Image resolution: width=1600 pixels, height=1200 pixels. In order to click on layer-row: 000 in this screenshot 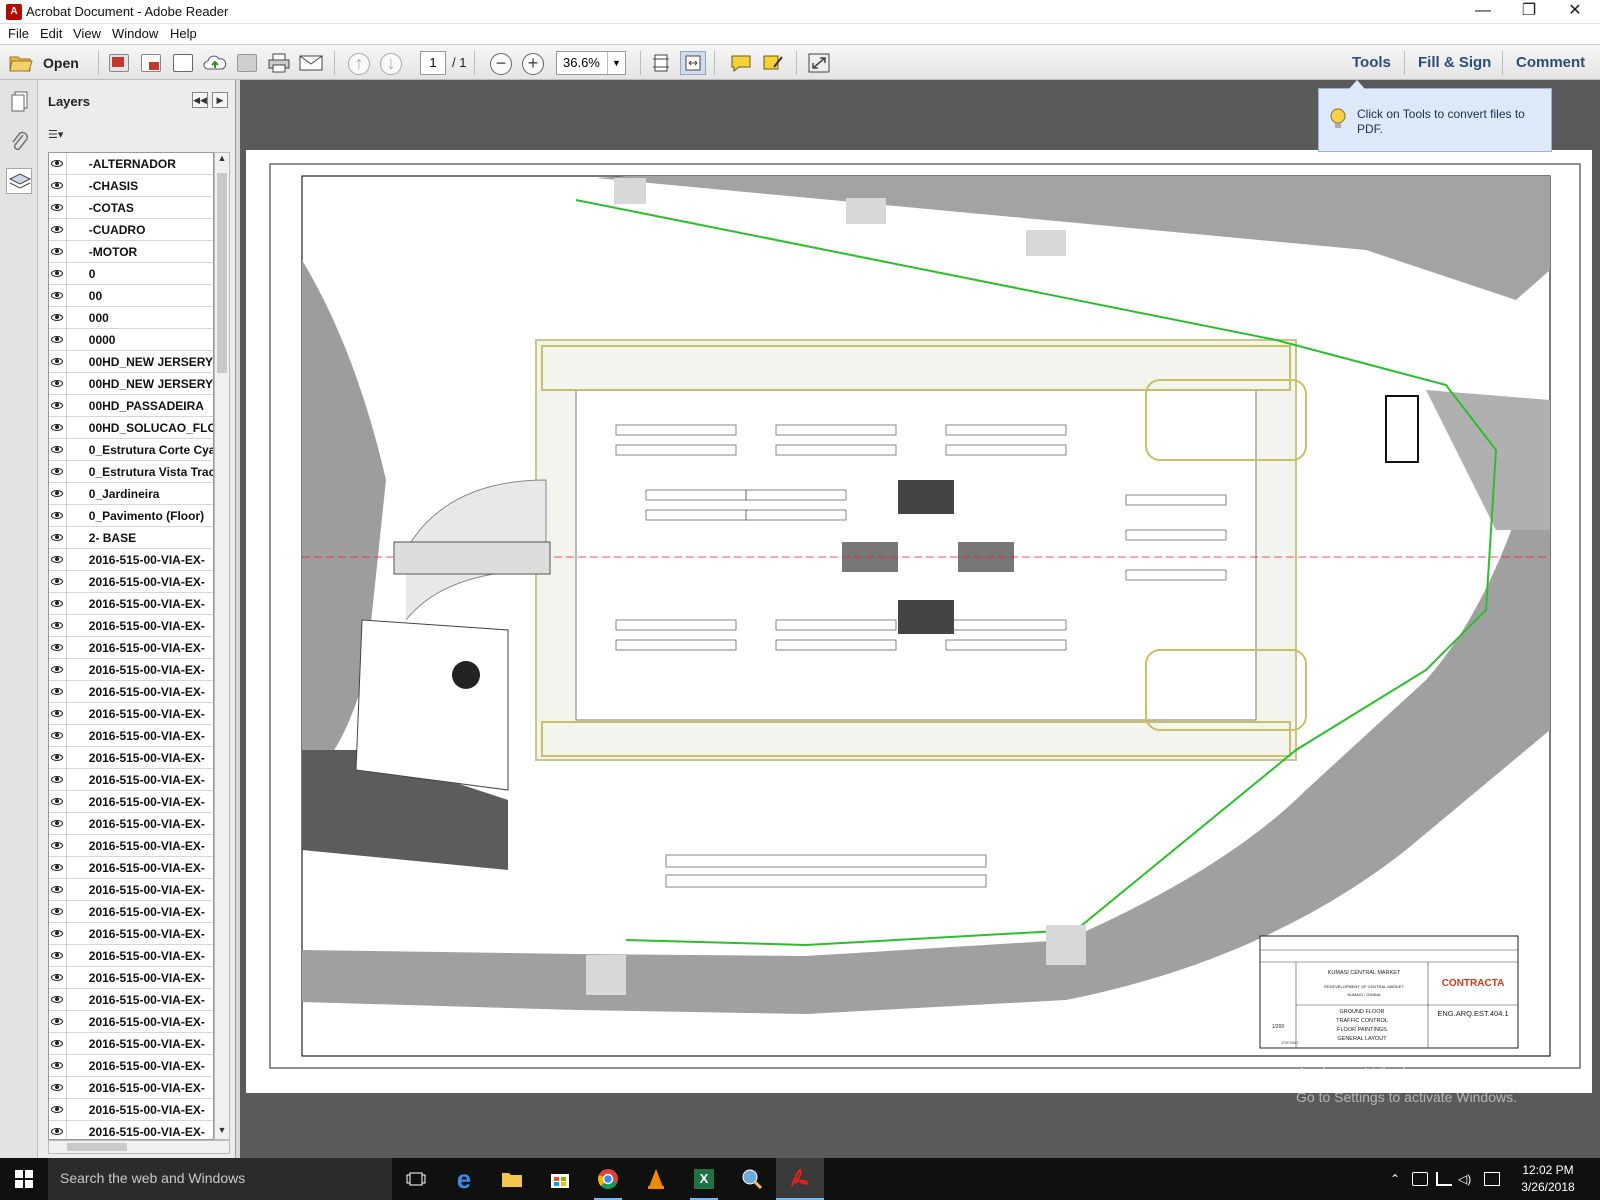, I will do `click(131, 317)`.